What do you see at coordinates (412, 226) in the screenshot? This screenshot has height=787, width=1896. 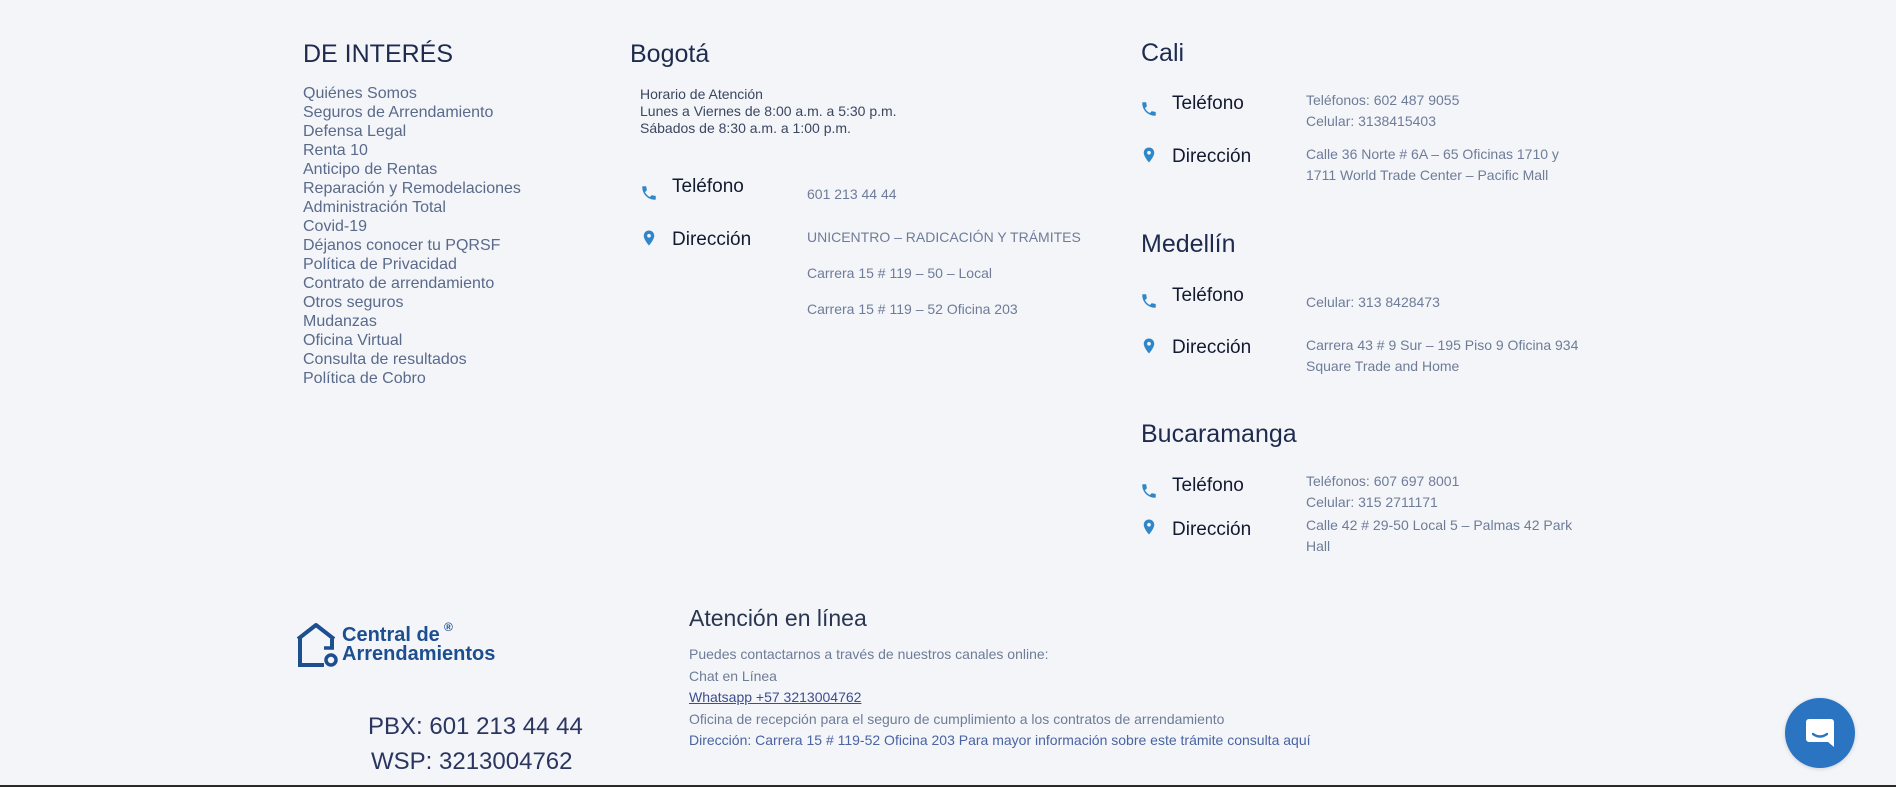 I see `interes-link: Covid-19` at bounding box center [412, 226].